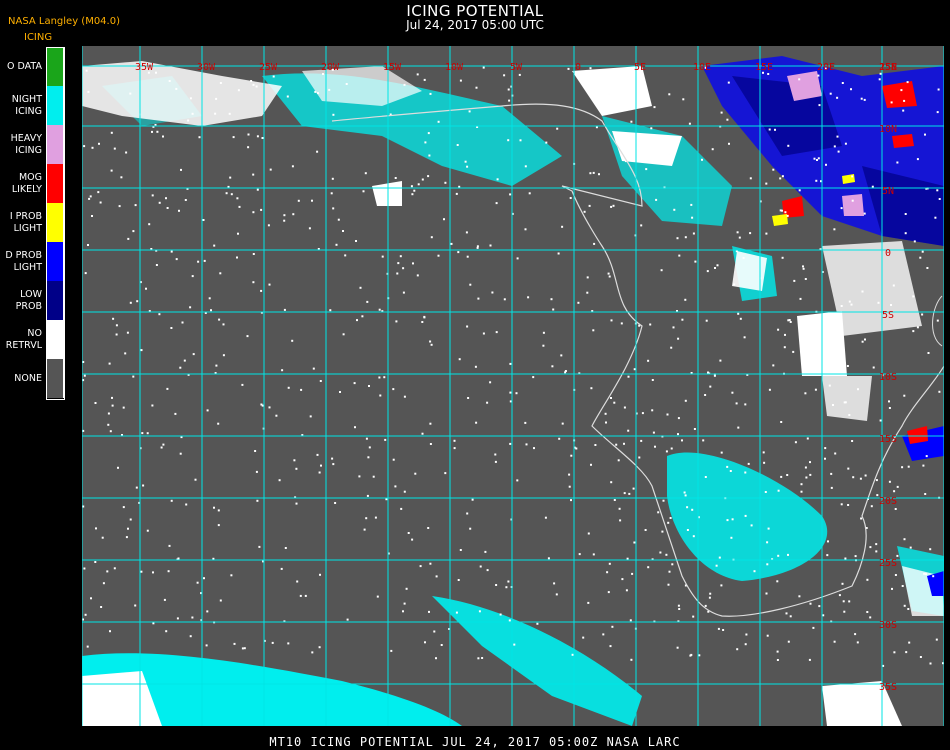 The image size is (950, 750). I want to click on legend-label: D PROB LIGHT, so click(23, 261).